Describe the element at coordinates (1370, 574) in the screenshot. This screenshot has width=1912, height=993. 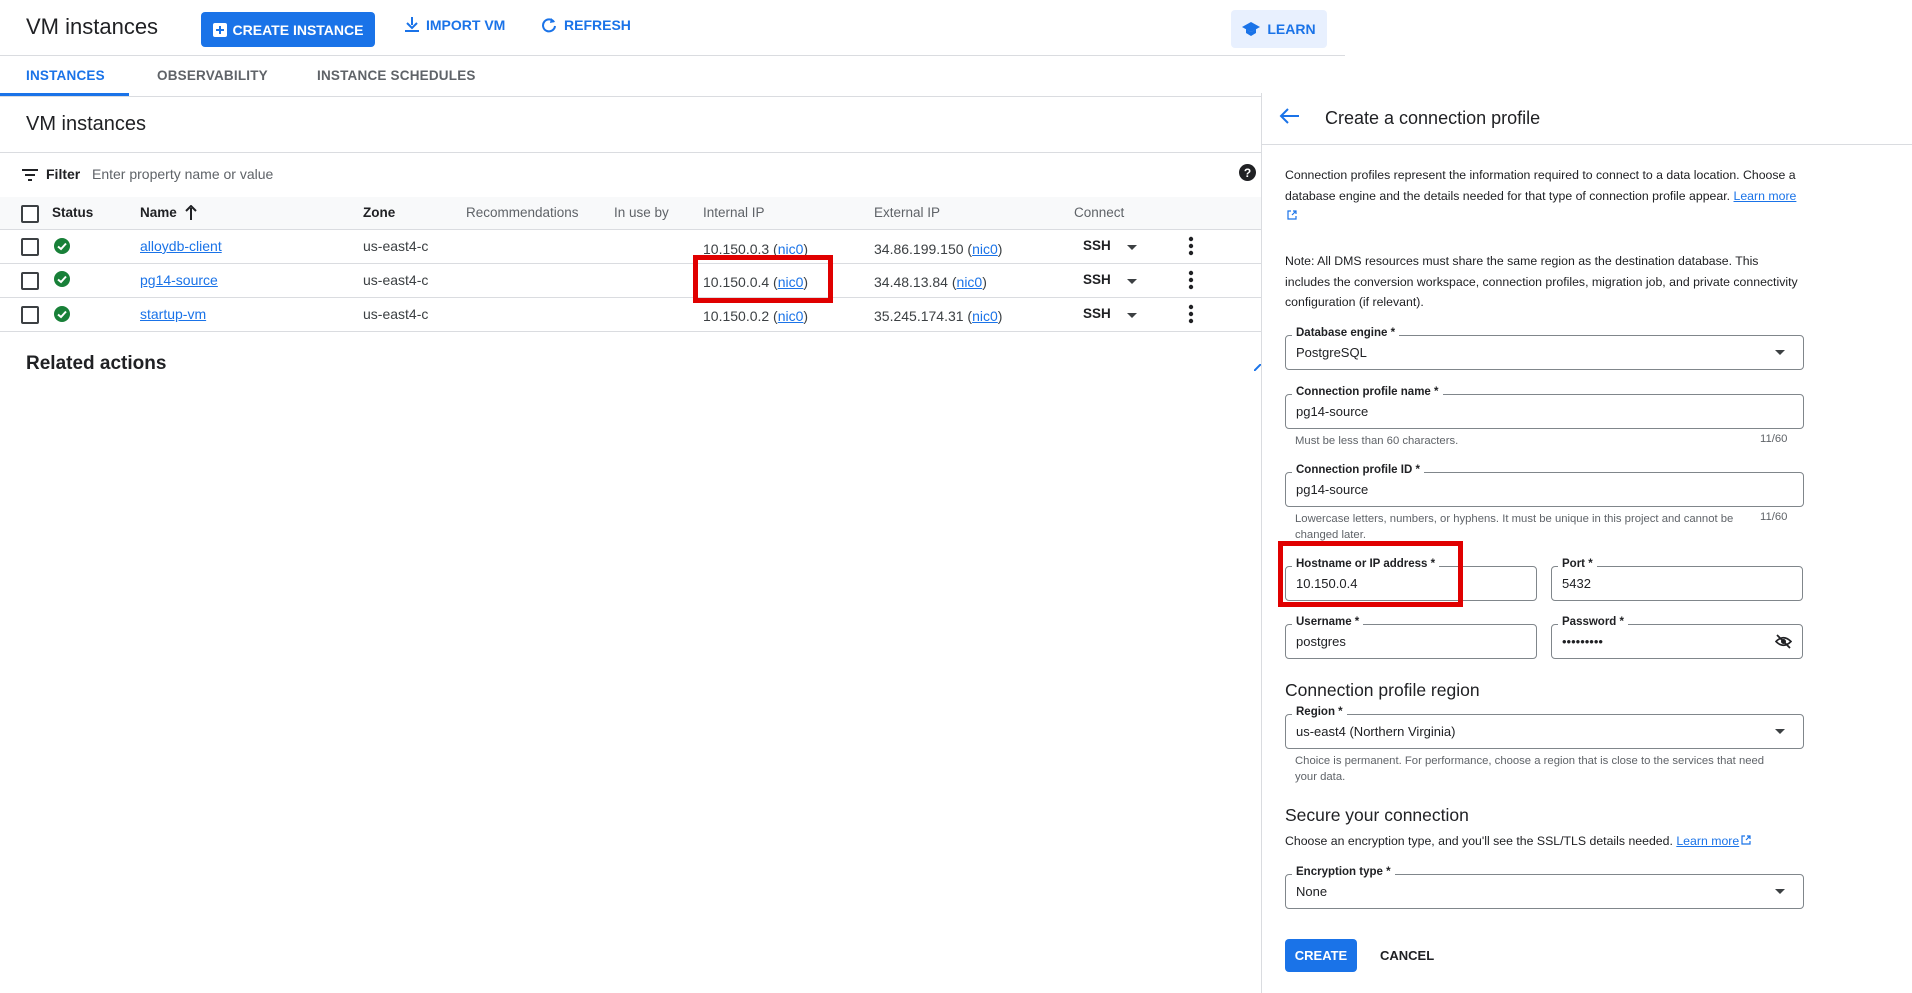
I see `highlight-box-hostname` at that location.